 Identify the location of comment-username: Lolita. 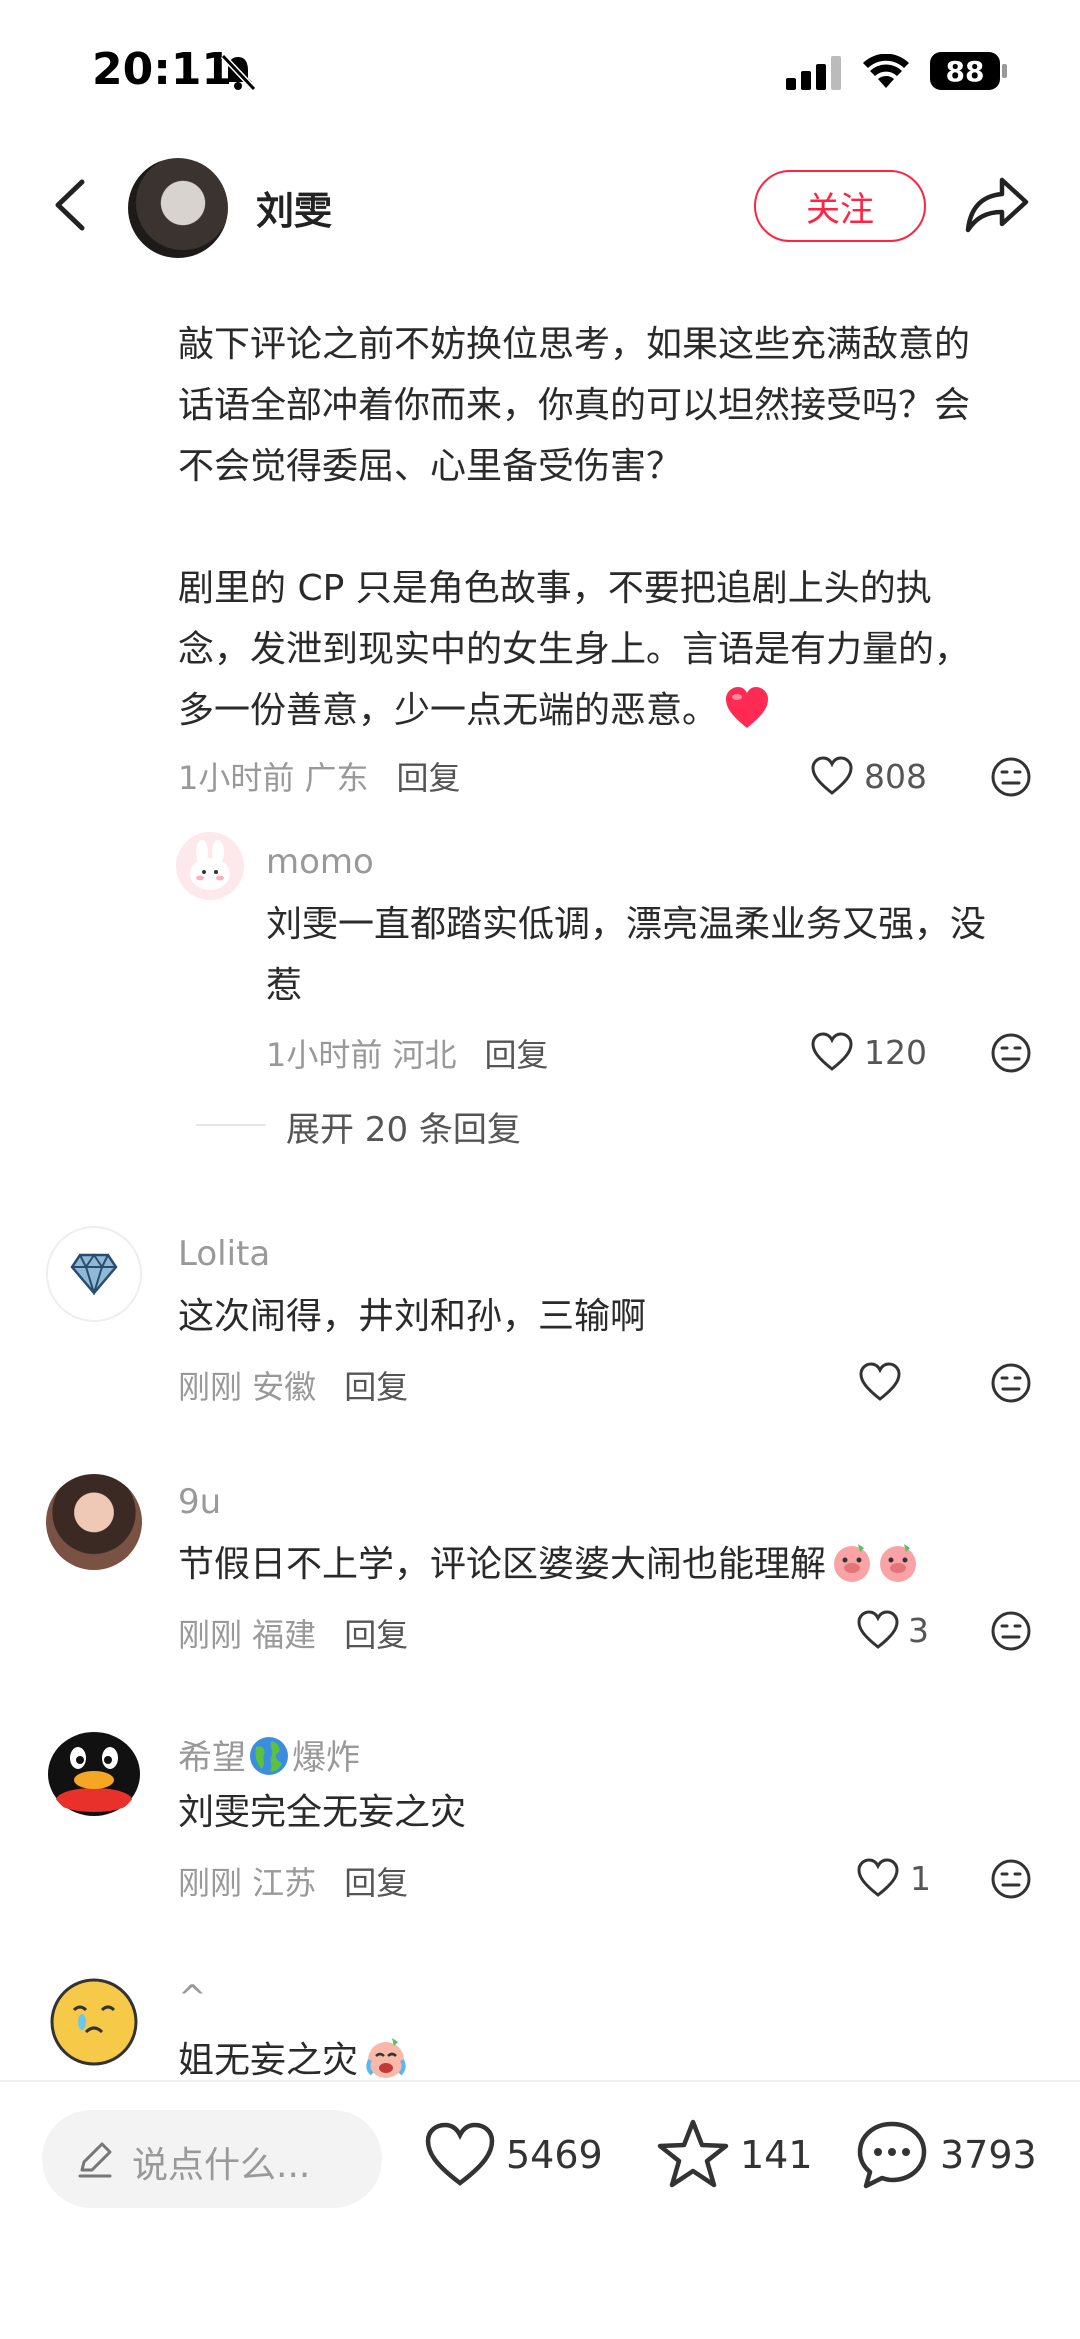
(224, 1254).